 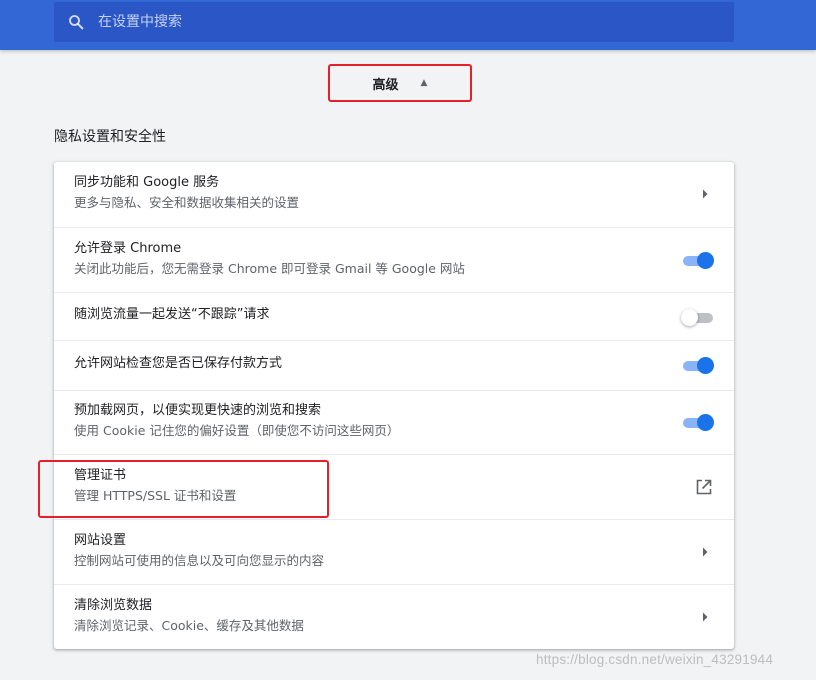 I want to click on search-box, so click(x=394, y=22).